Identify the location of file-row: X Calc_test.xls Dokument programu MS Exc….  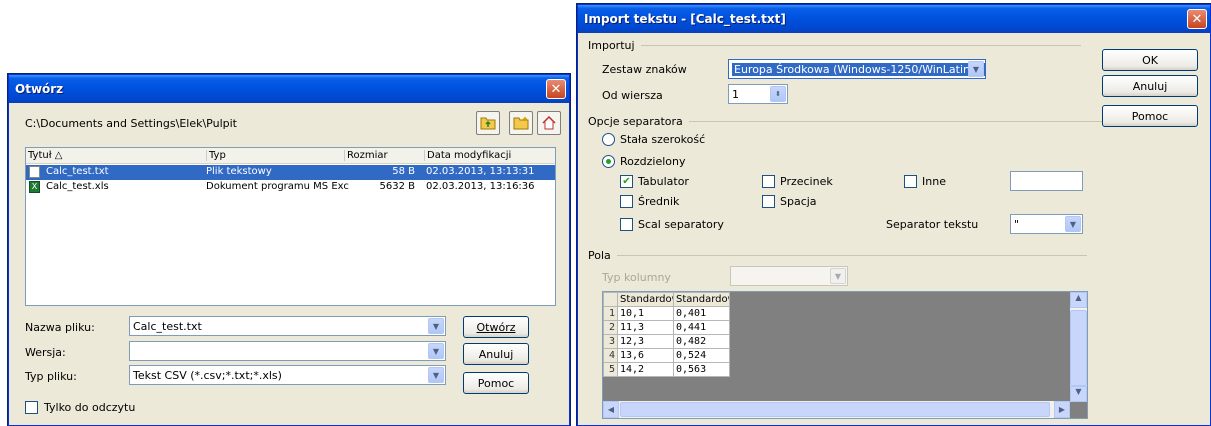
(290, 187).